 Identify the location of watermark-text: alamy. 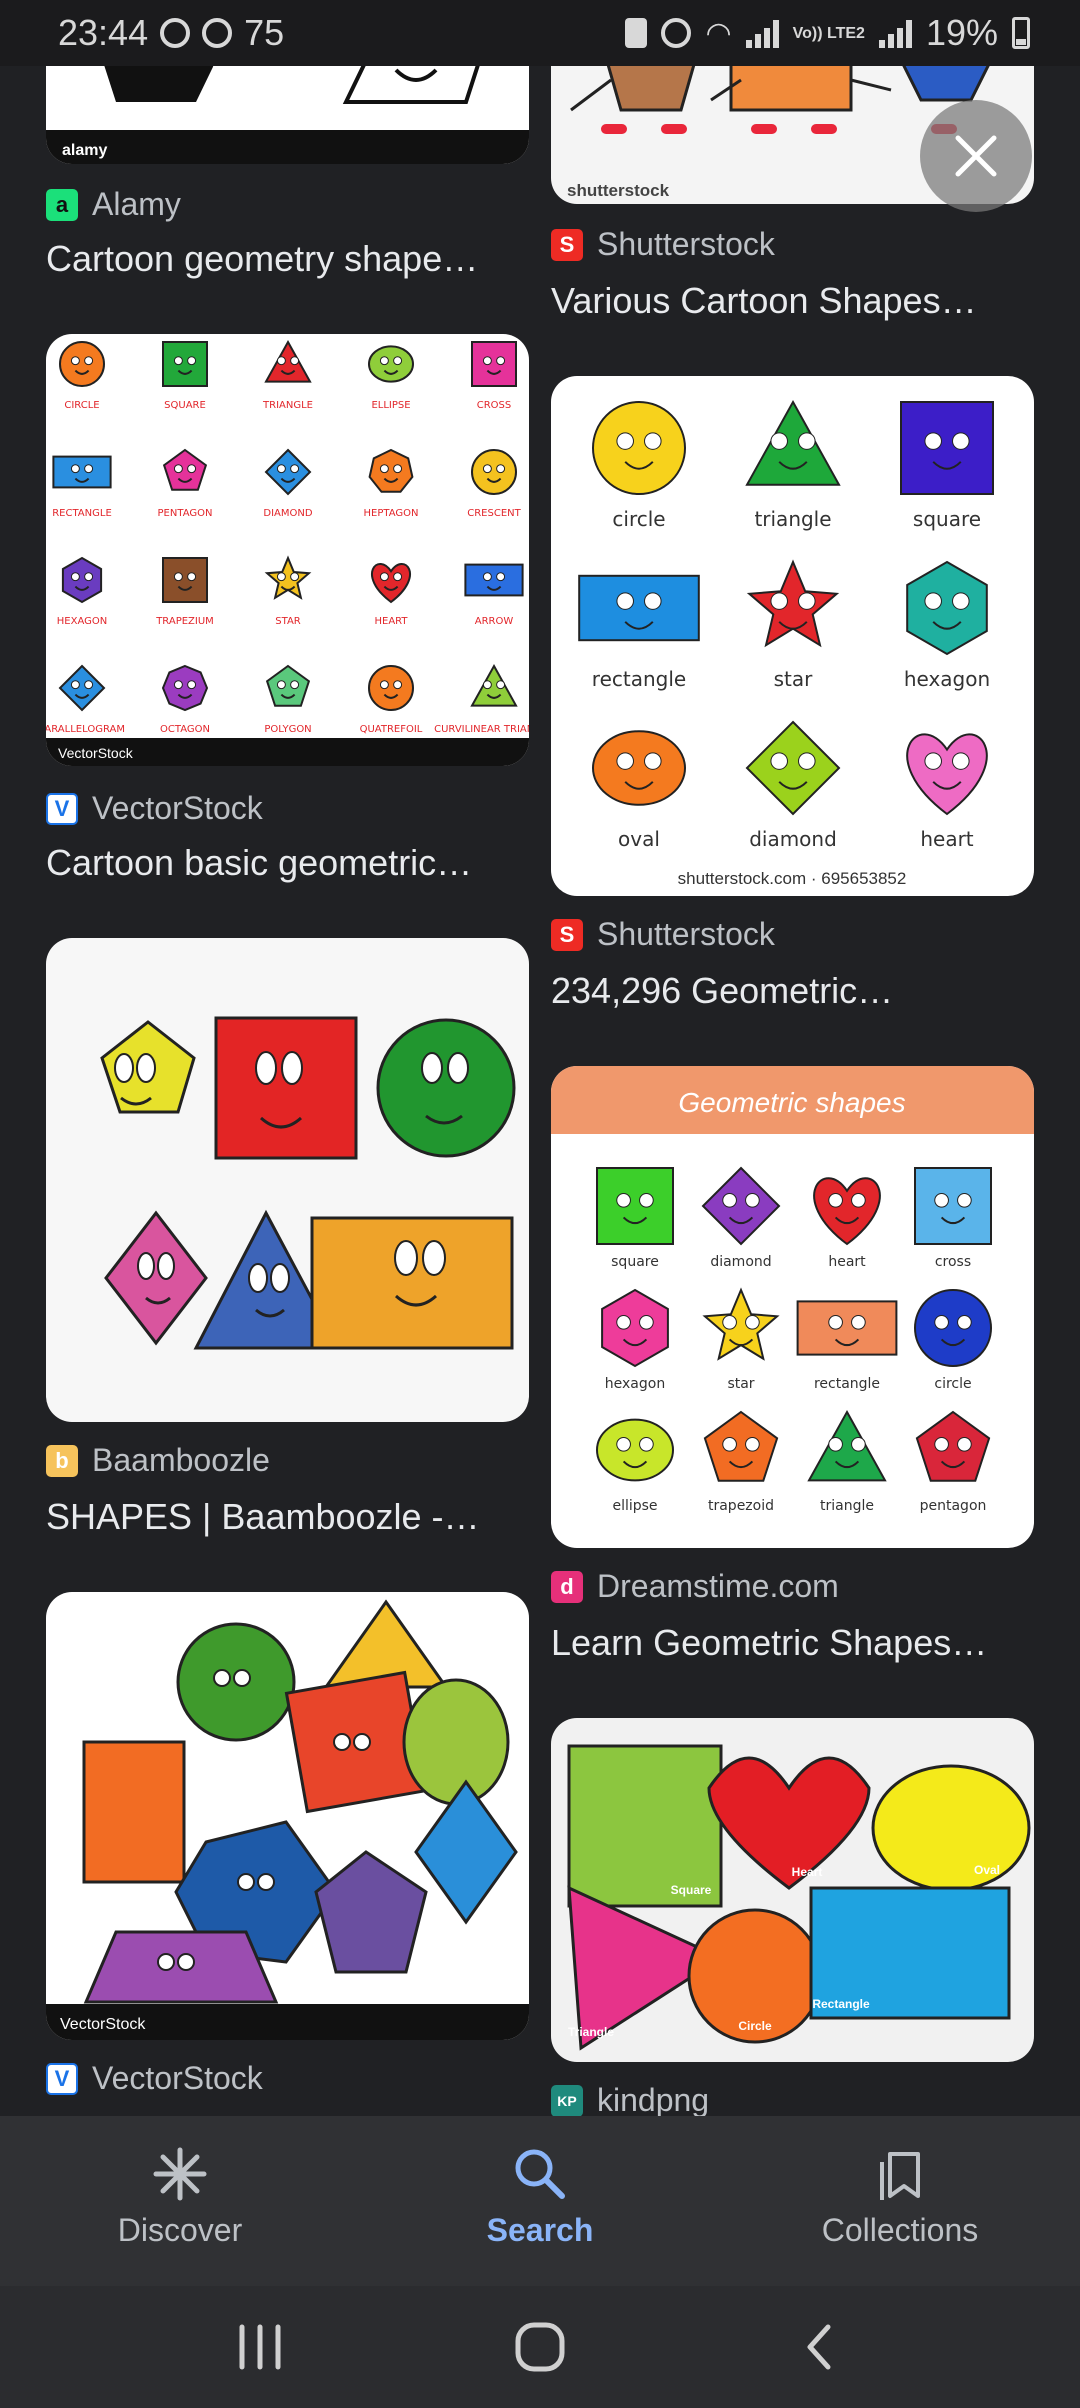
(84, 150).